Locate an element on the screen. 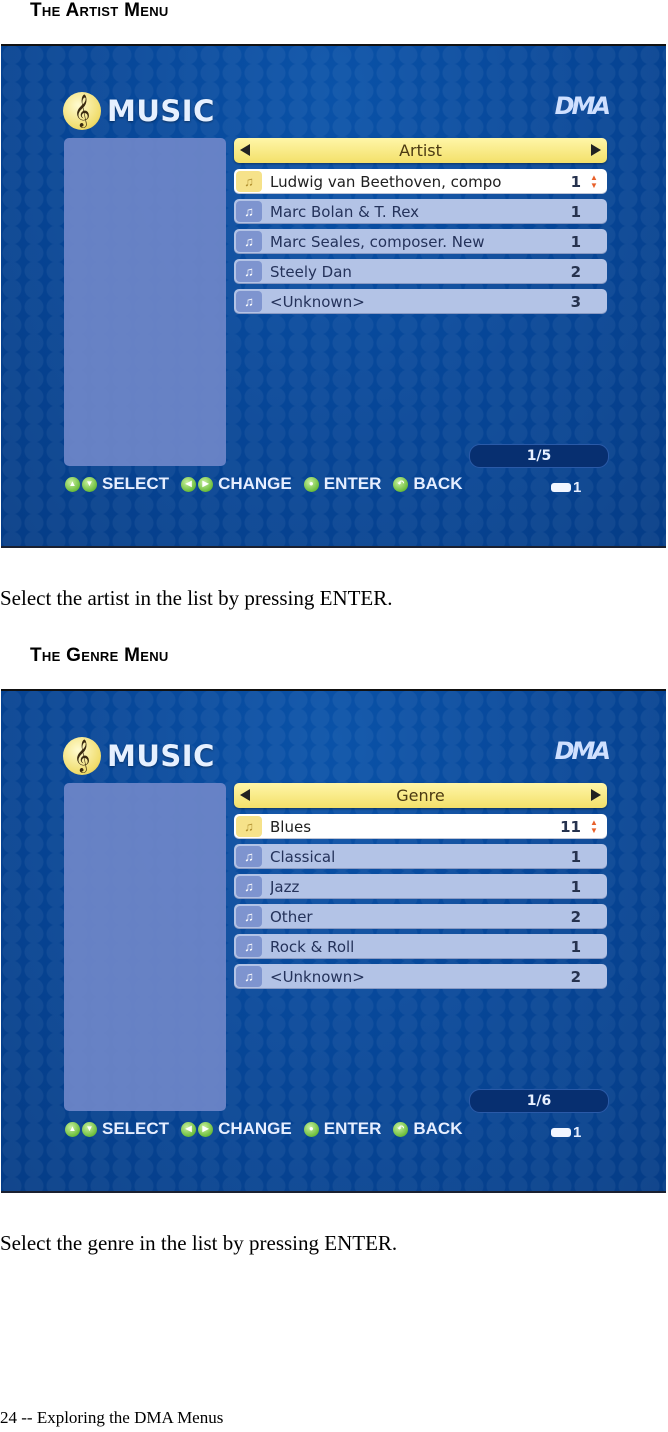 The width and height of the screenshot is (668, 1432). category-selector: Artist is located at coordinates (420, 150).